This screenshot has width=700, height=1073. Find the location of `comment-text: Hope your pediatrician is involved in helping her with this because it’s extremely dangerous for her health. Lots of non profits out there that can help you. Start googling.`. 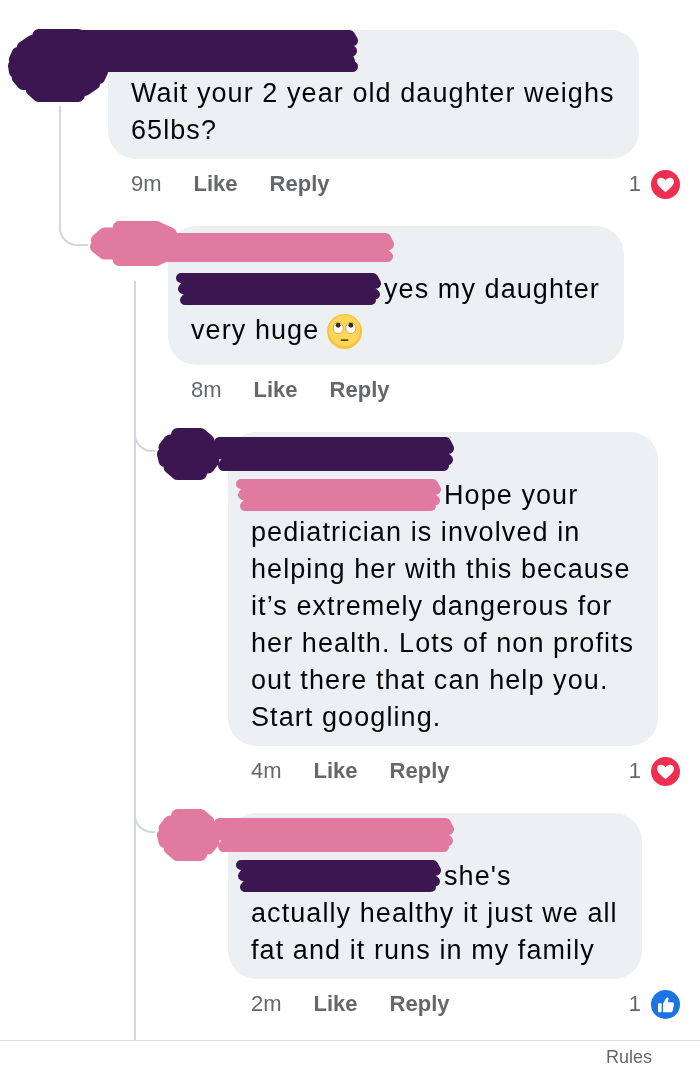

comment-text: Hope your pediatrician is involved in helping her with this because it’s extremely dangerous for her health. Lots of non profits out there that can help you. Start googling. is located at coordinates (443, 606).